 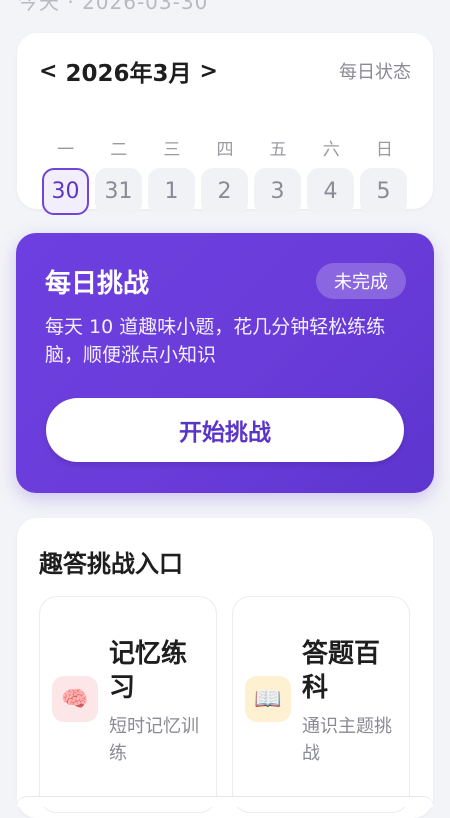 What do you see at coordinates (347, 740) in the screenshot?
I see `tile-subtitle: 通识主题挑战` at bounding box center [347, 740].